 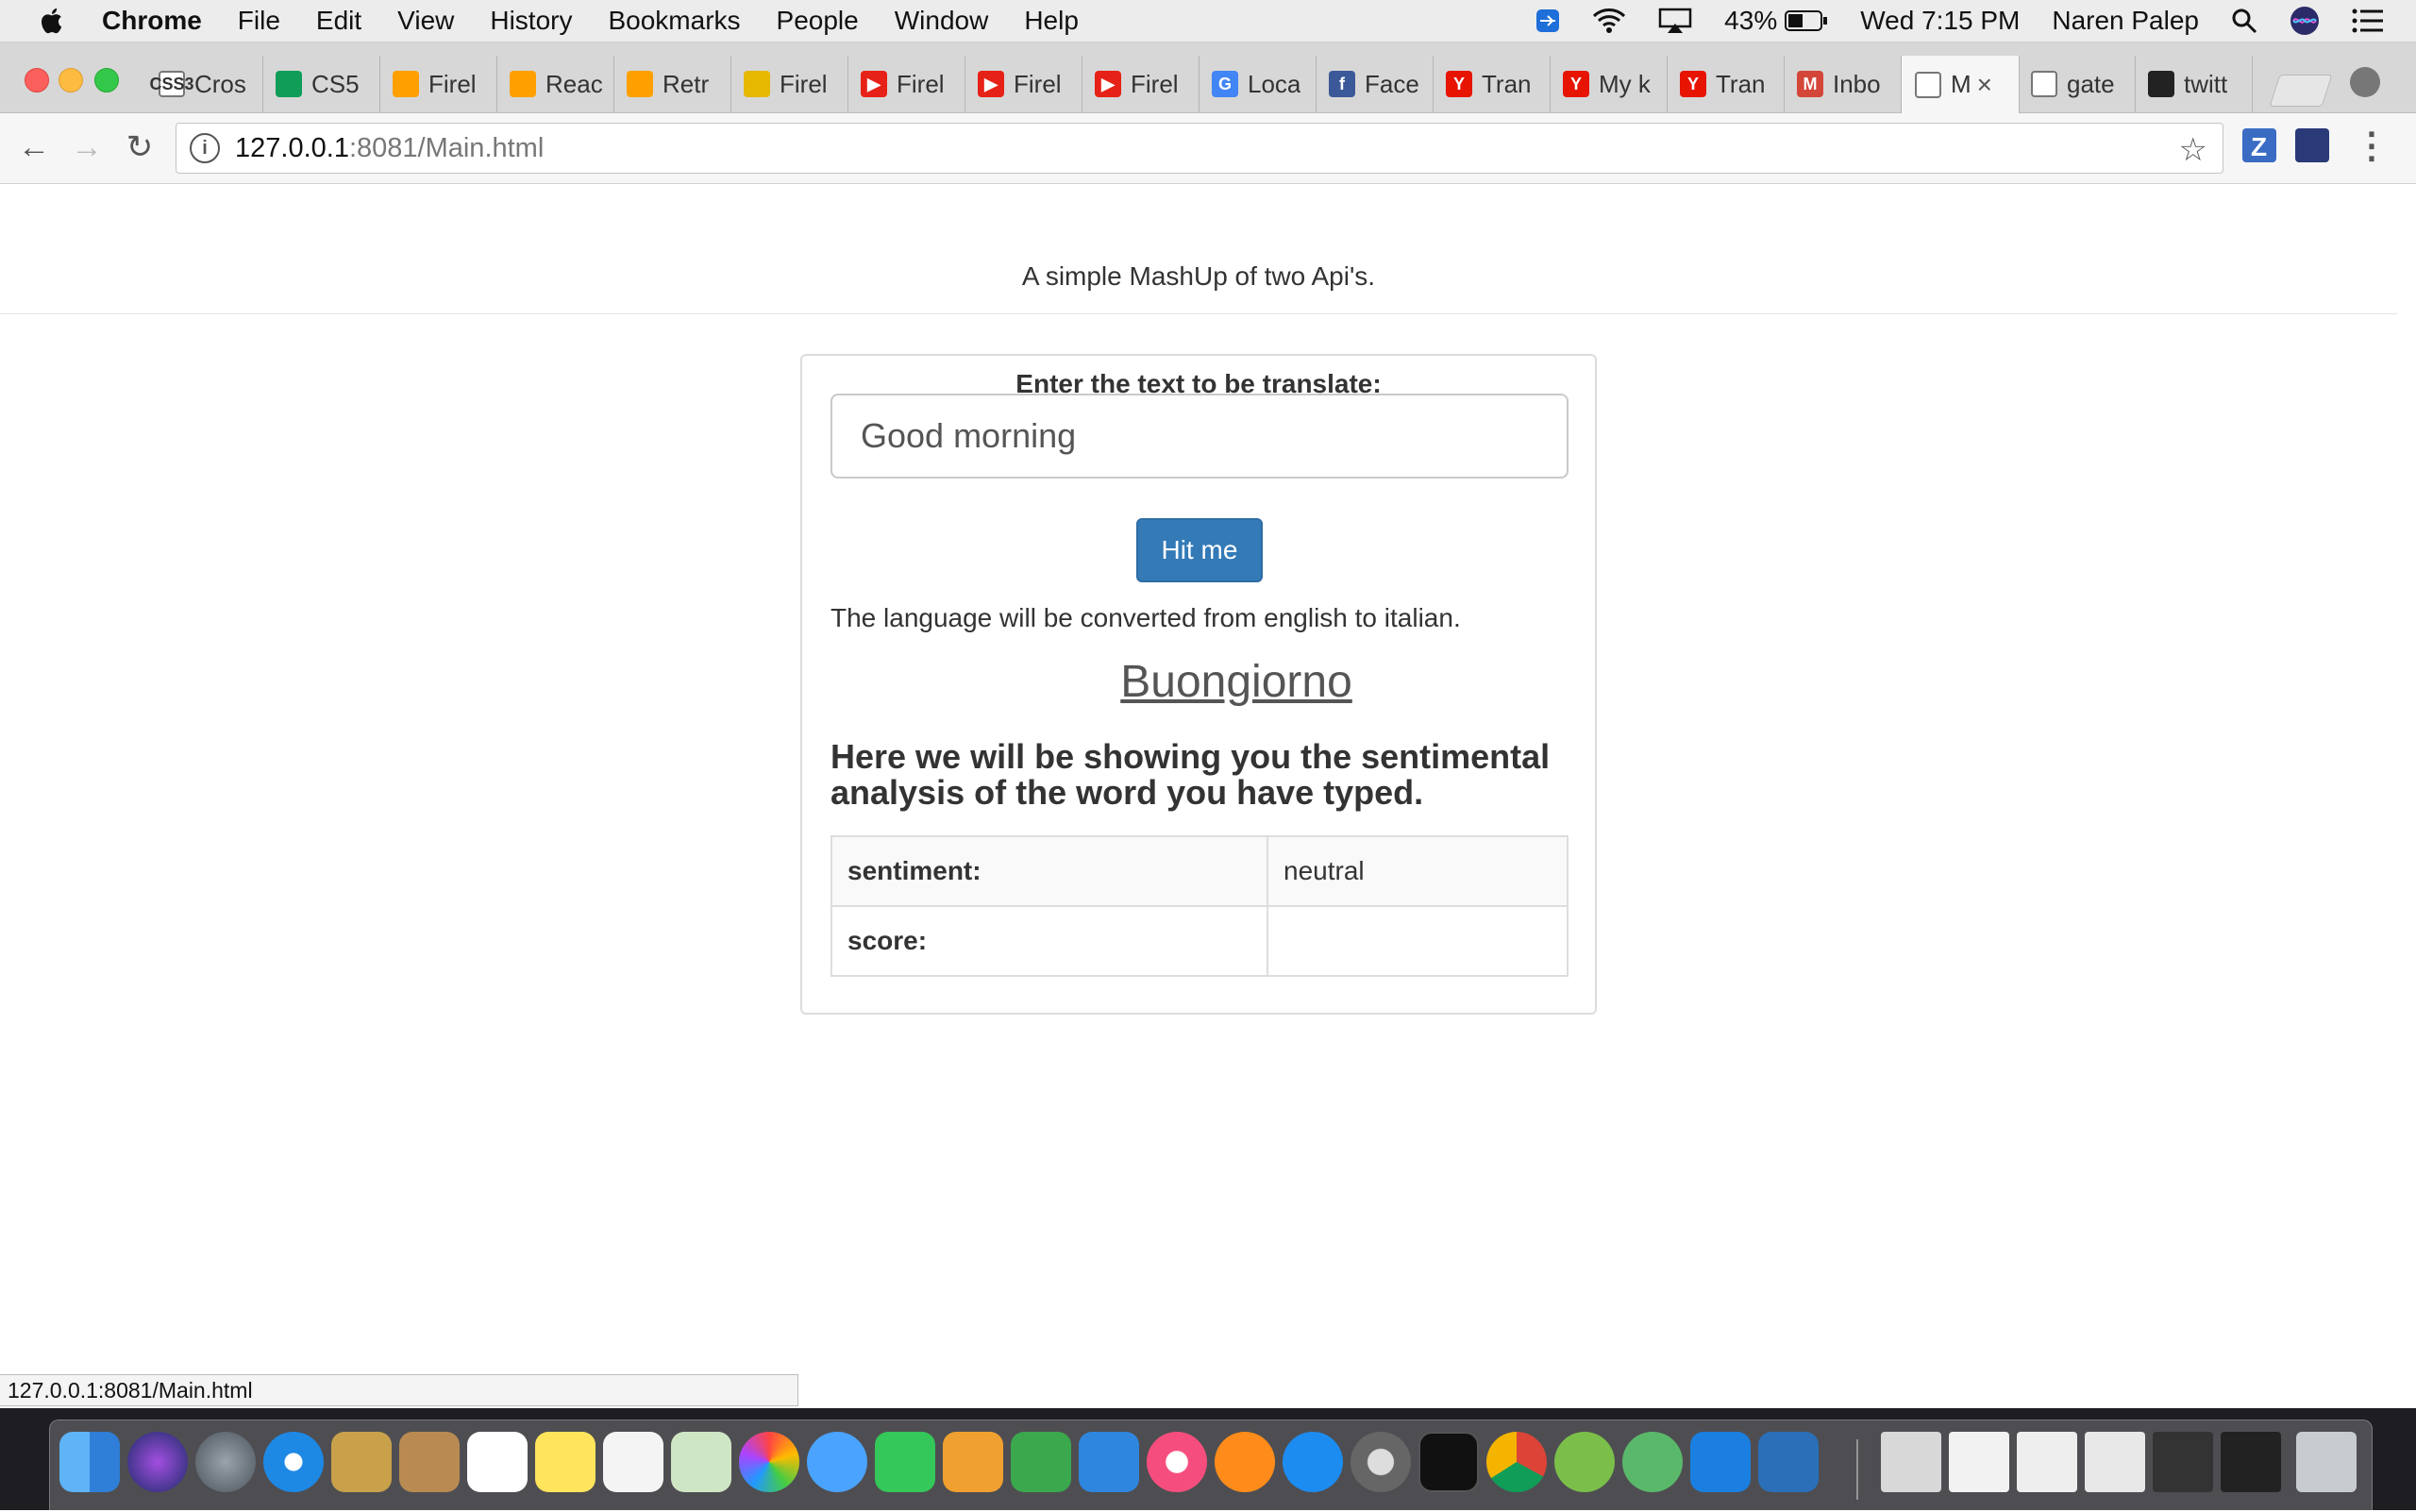 I want to click on tab-16: M ×, so click(x=1960, y=84).